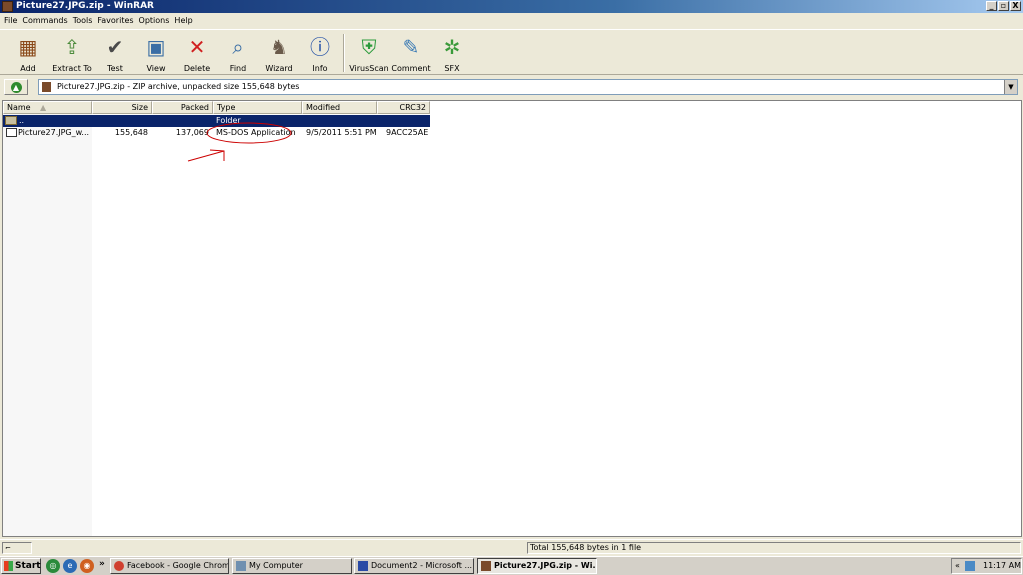 Image resolution: width=1023 pixels, height=575 pixels. I want to click on title-bar: Picture27.JPG.zip - WinRAR _ ▫ X, so click(511, 6).